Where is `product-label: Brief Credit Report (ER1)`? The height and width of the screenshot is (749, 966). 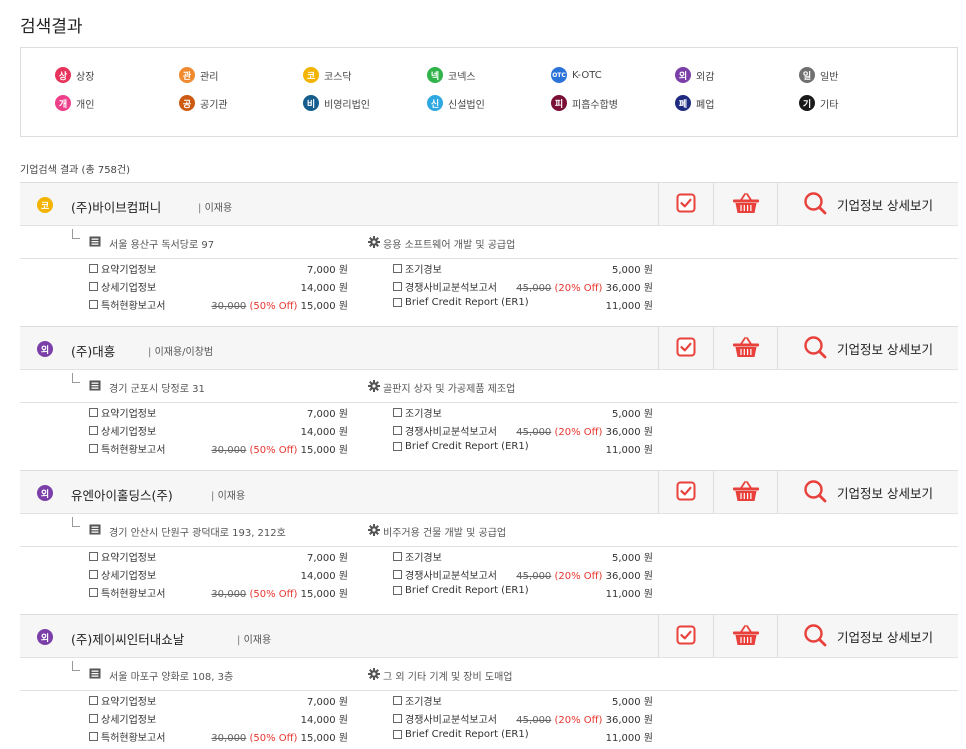 product-label: Brief Credit Report (ER1) is located at coordinates (467, 734).